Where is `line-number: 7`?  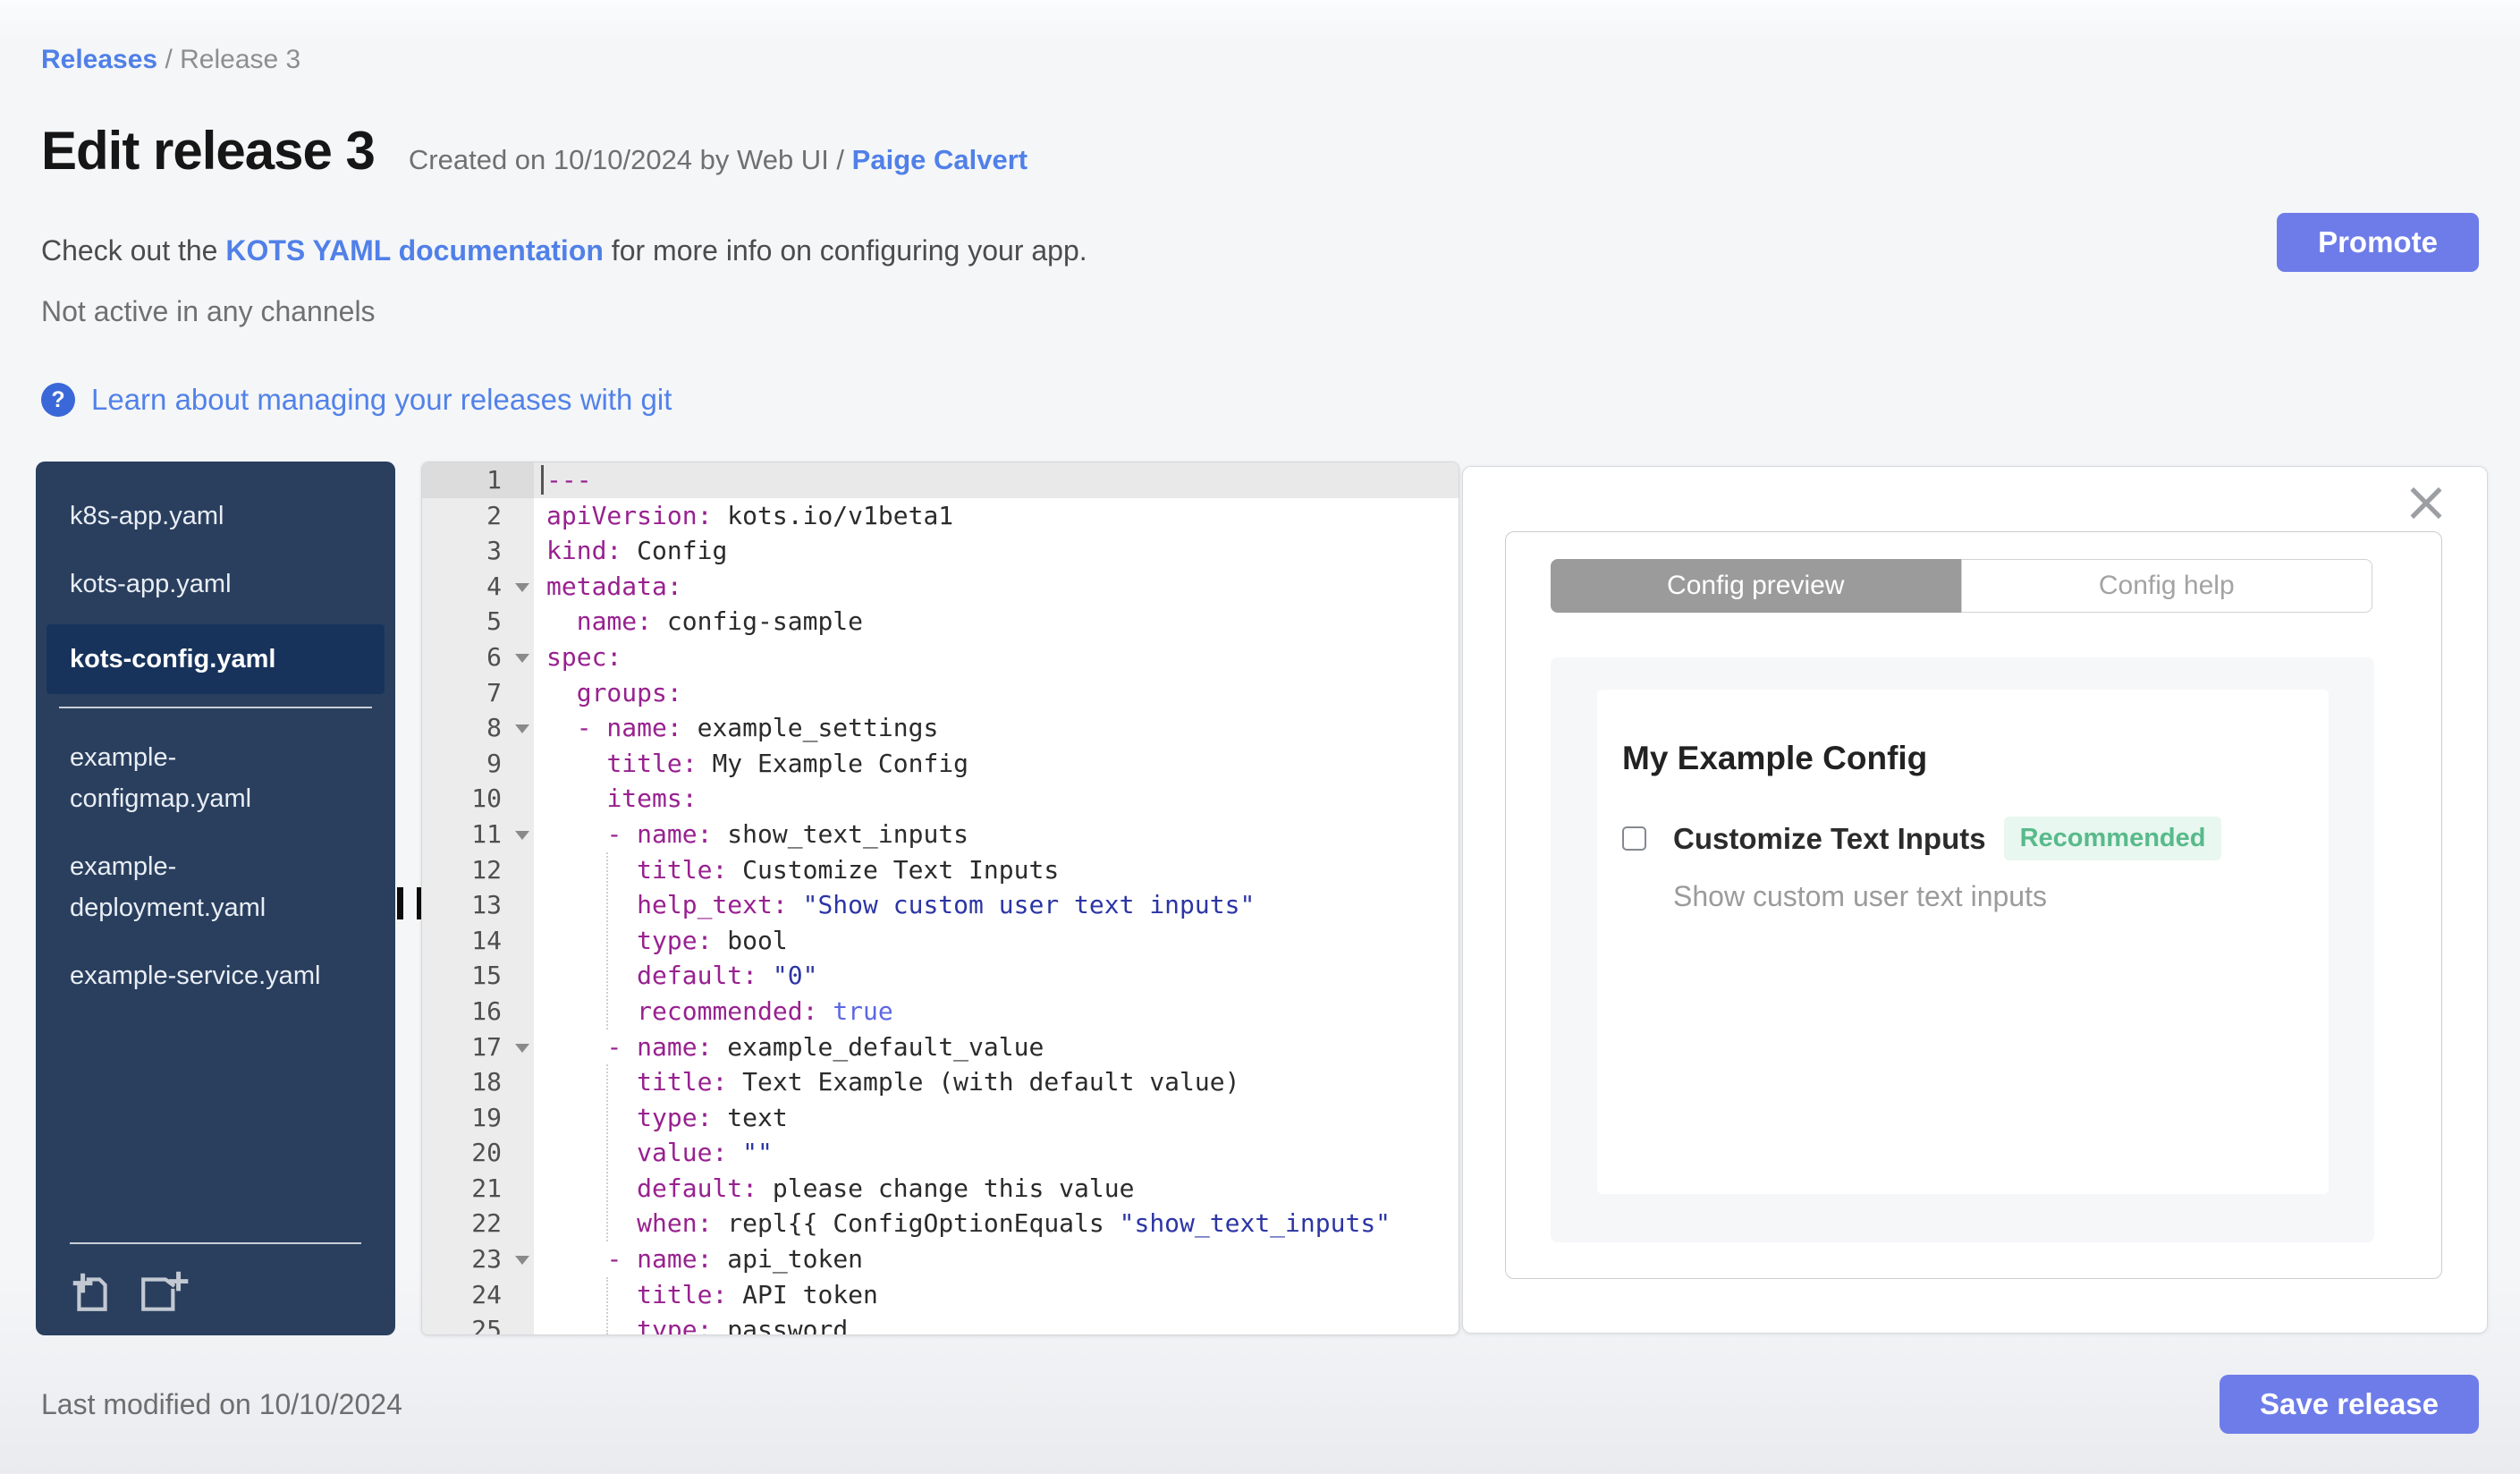 line-number: 7 is located at coordinates (494, 692).